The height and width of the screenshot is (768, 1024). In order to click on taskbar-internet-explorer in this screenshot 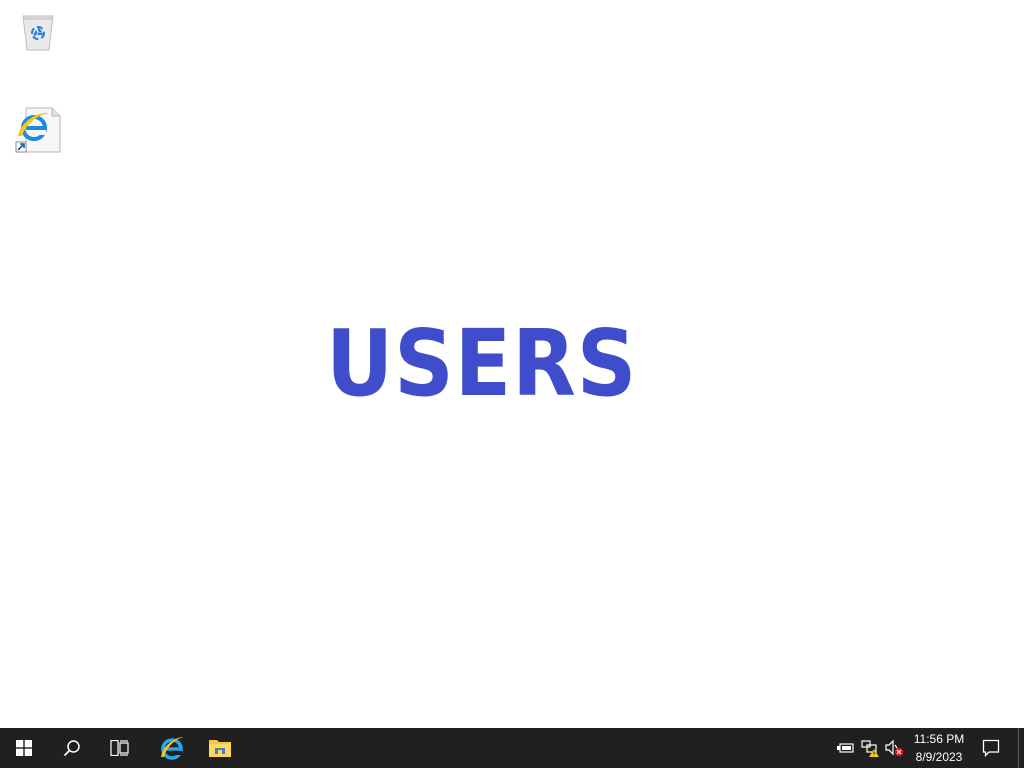, I will do `click(172, 748)`.